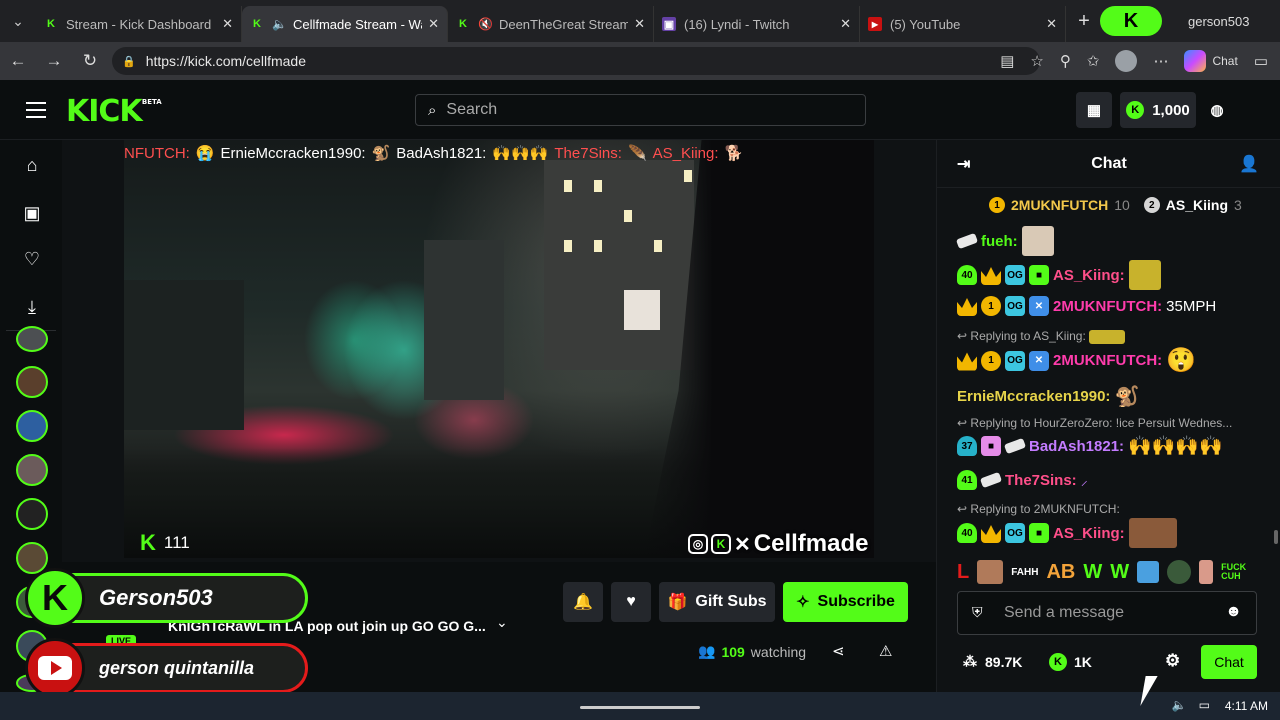 The image size is (1280, 720). Describe the element at coordinates (967, 307) in the screenshot. I see `crown-badge-icon` at that location.